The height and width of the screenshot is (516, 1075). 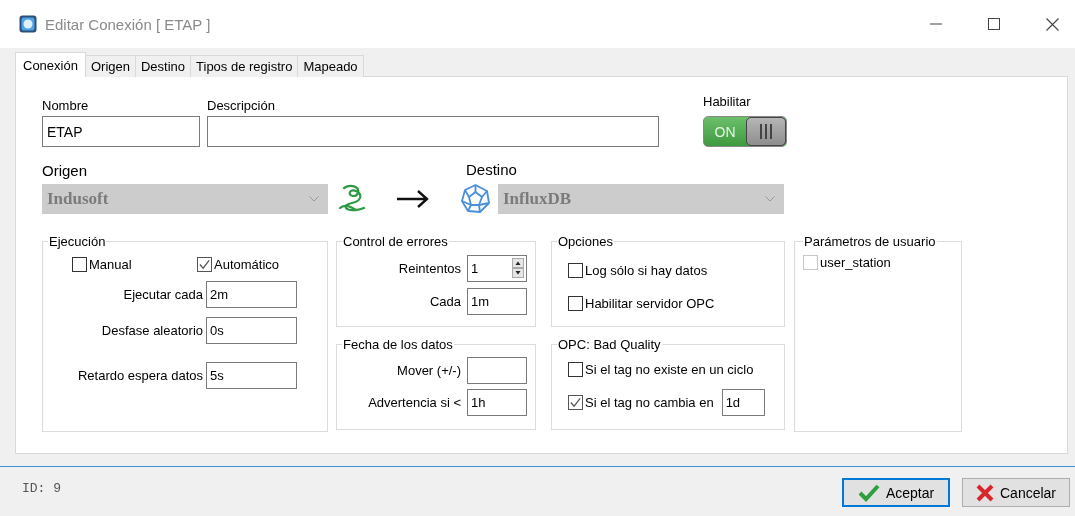 What do you see at coordinates (395, 241) in the screenshot?
I see `group-title: Control de errores` at bounding box center [395, 241].